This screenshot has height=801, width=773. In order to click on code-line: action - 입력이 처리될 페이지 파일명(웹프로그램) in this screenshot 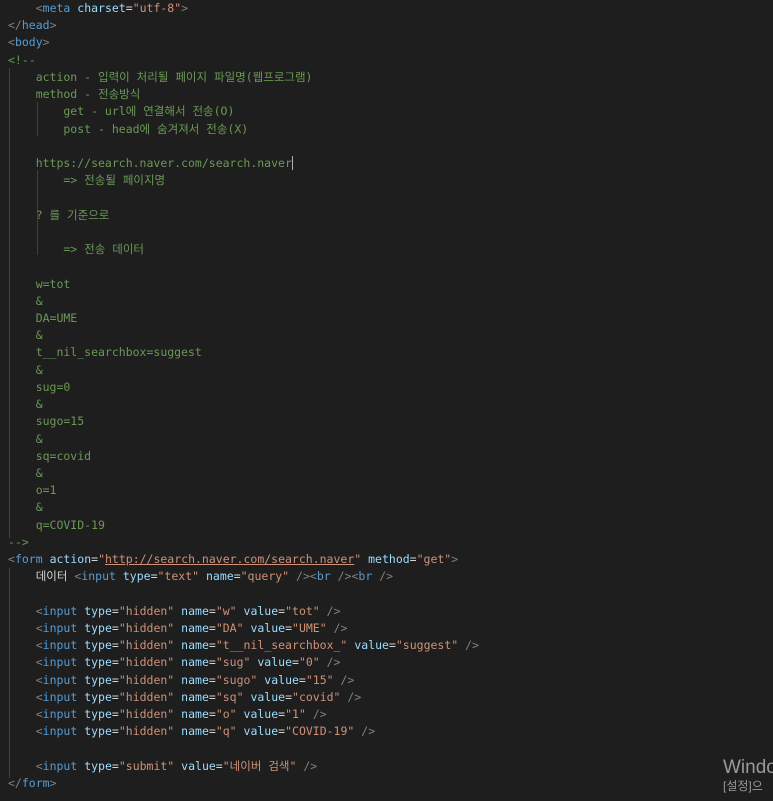, I will do `click(160, 77)`.